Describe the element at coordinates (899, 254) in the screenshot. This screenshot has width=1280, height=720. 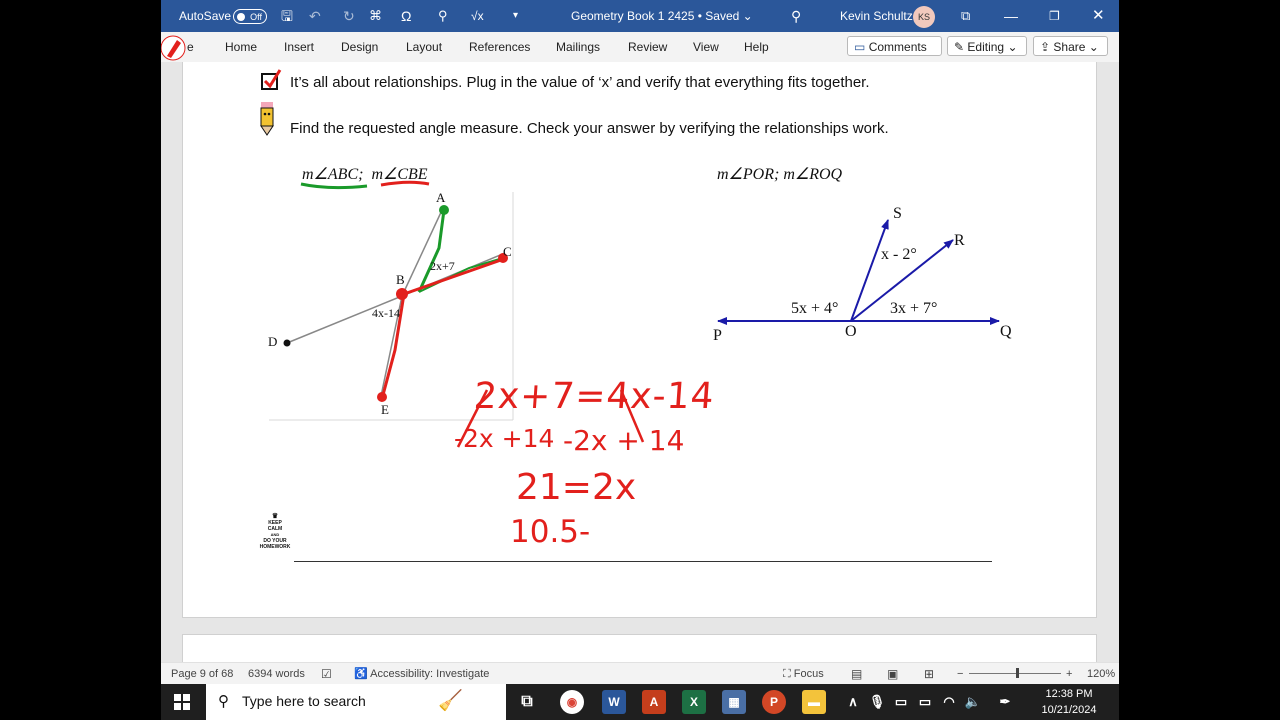
I see `angle-label-x-2: x - 2°` at that location.